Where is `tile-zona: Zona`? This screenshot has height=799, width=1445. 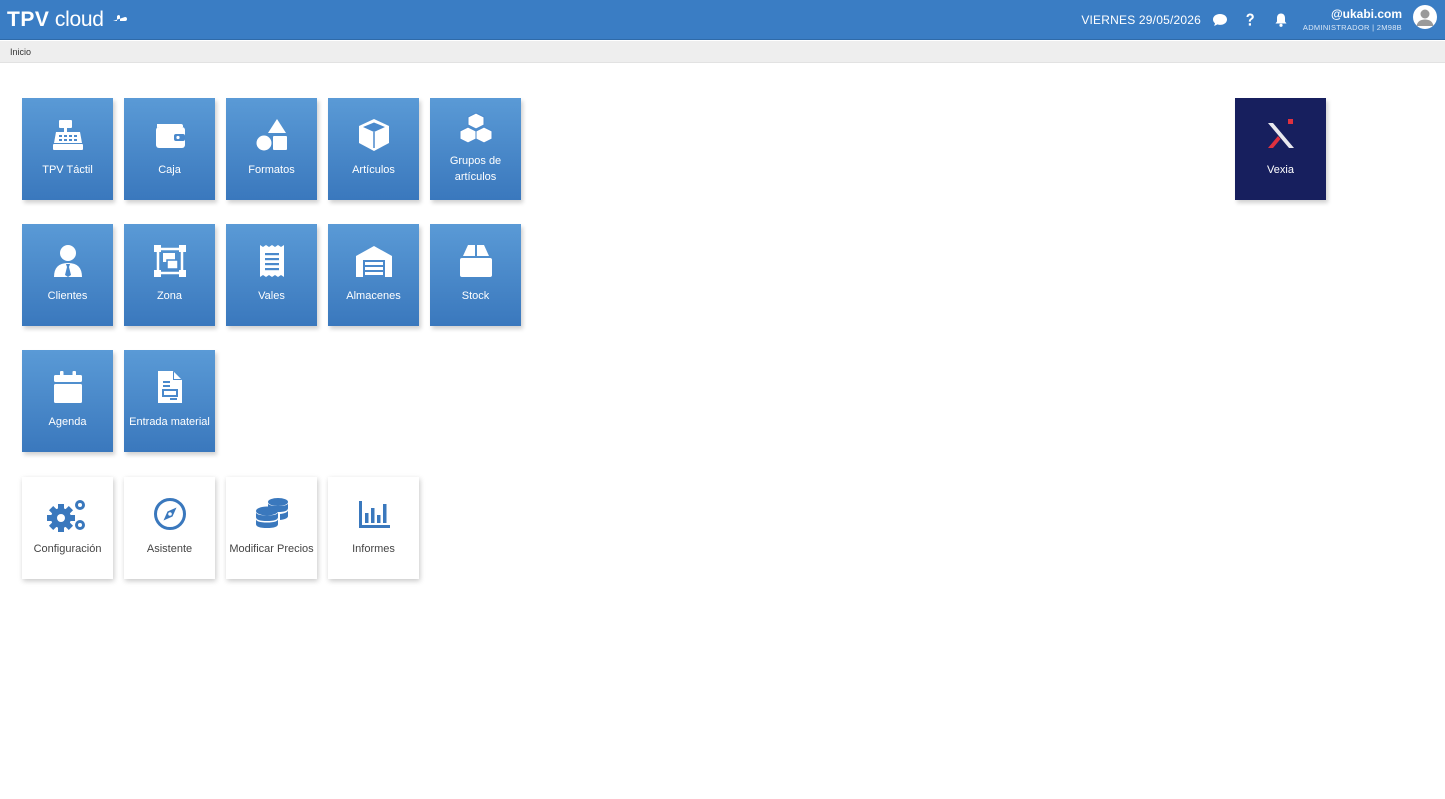 tile-zona: Zona is located at coordinates (169, 275).